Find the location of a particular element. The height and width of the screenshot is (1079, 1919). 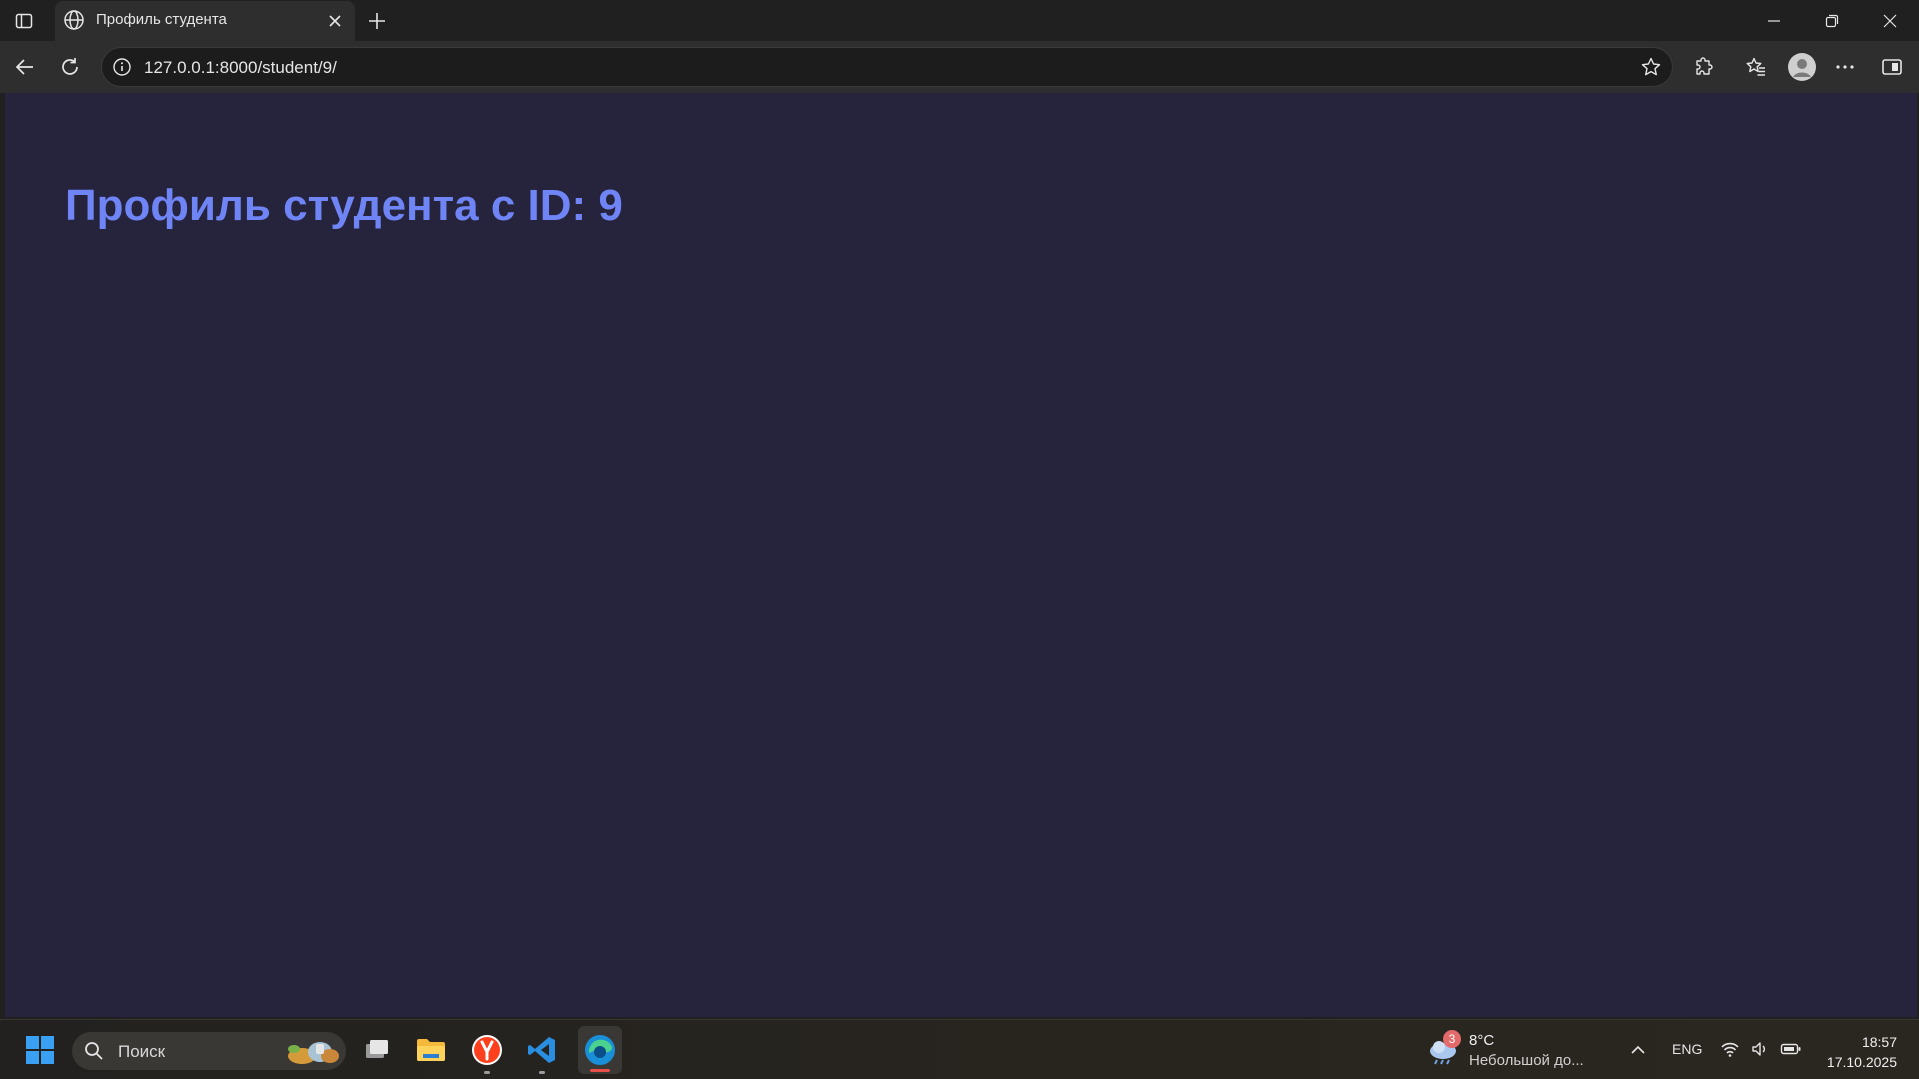

url-text: 127.0.0.1:8000/student/9/ is located at coordinates (240, 68).